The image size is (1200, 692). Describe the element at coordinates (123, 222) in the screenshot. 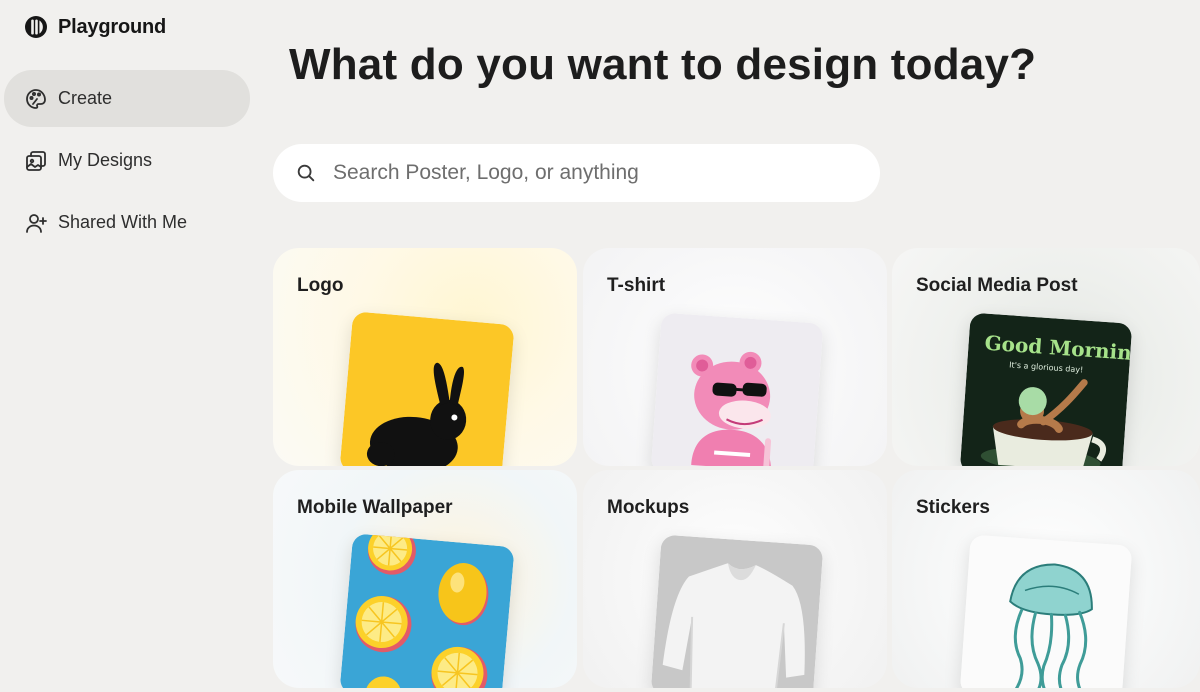

I see `sidebar-item-label: Shared With Me` at that location.